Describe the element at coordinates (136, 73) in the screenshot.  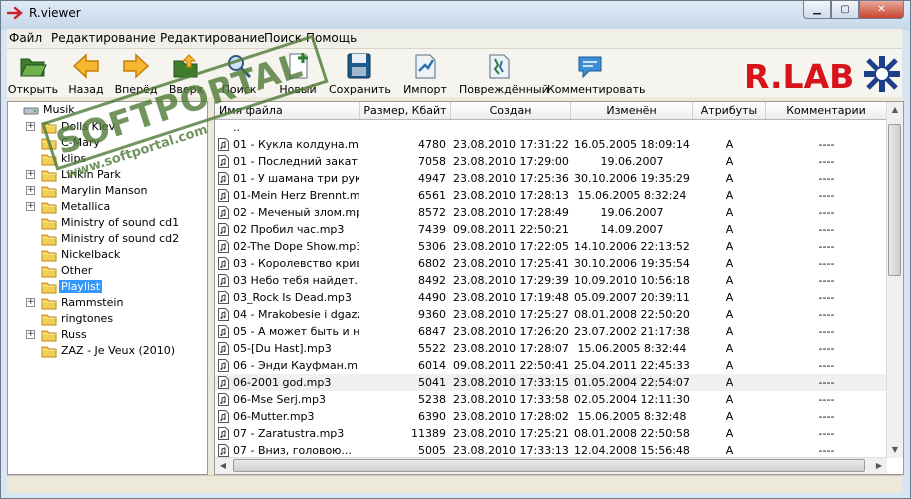
I see `forward-button: Вперёд` at that location.